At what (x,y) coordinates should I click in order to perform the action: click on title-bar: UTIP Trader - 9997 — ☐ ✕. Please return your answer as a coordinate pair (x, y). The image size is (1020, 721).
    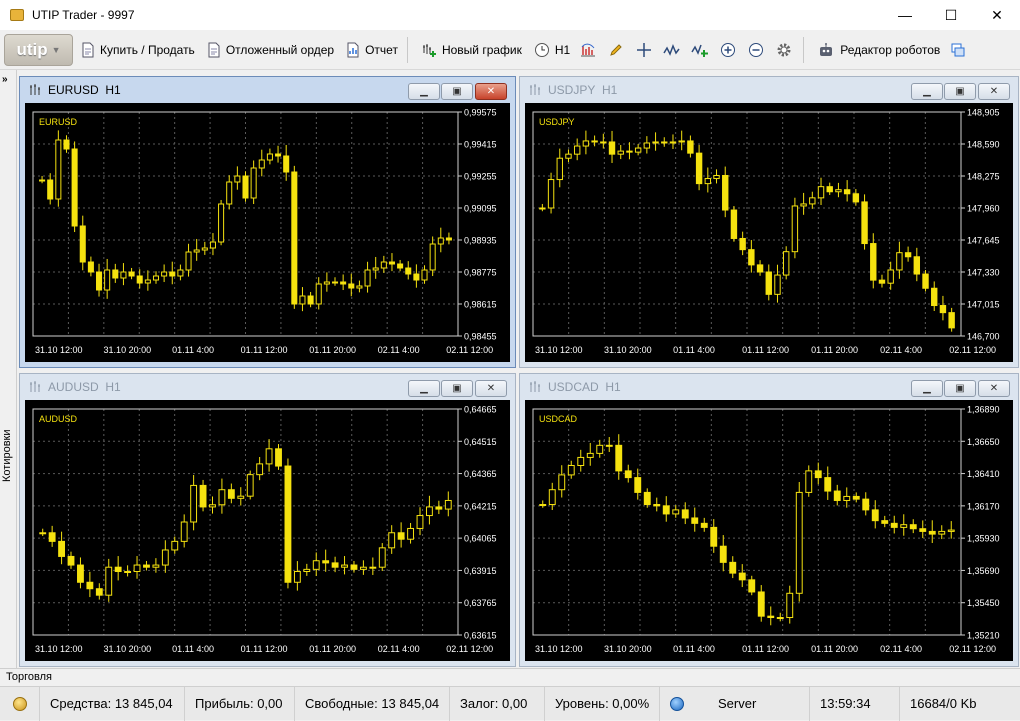
    Looking at the image, I should click on (510, 15).